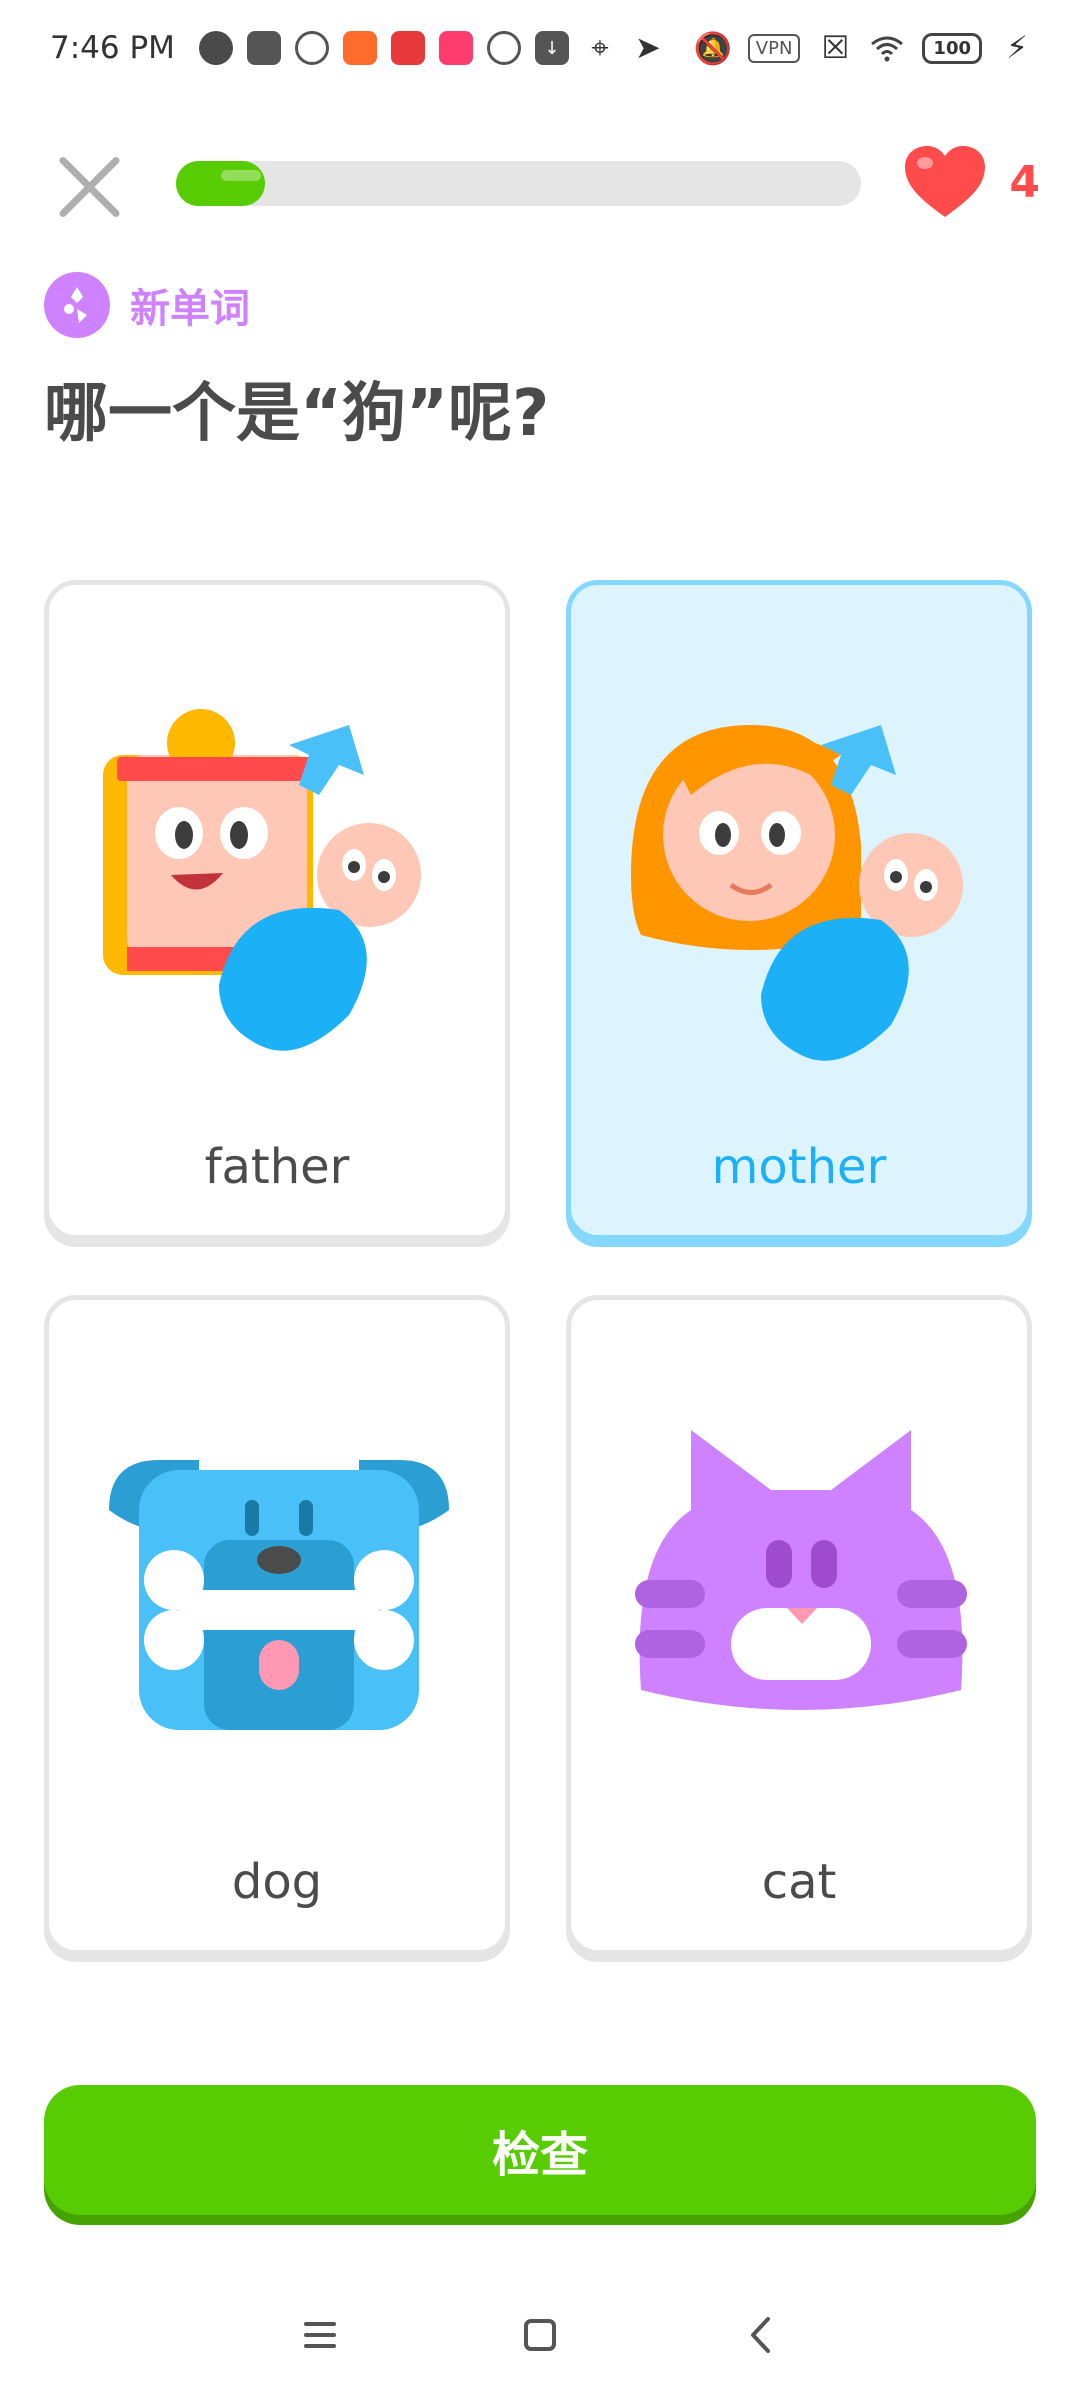 The width and height of the screenshot is (1080, 2400). I want to click on new-word-label: 新单词, so click(190, 309).